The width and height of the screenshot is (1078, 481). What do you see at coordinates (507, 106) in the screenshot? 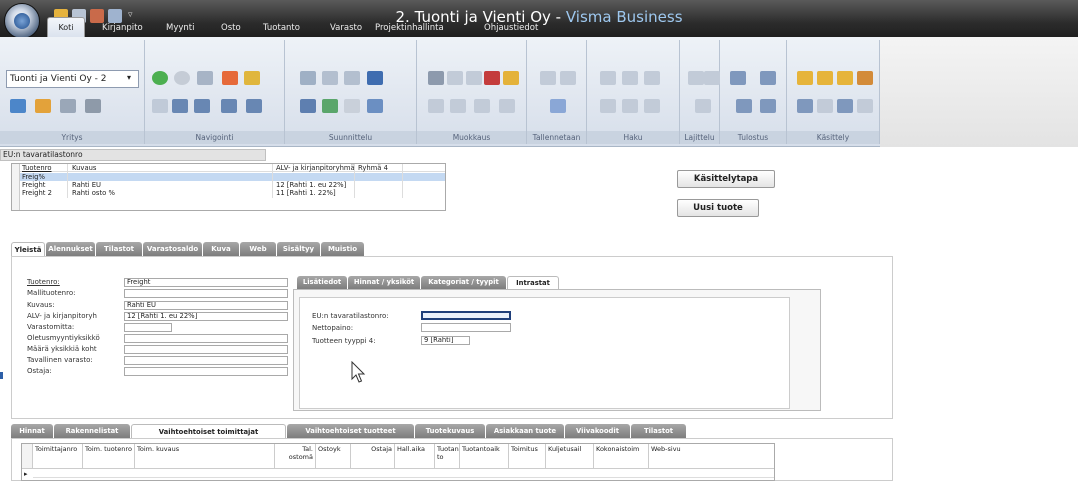
I see `table-options-icon` at bounding box center [507, 106].